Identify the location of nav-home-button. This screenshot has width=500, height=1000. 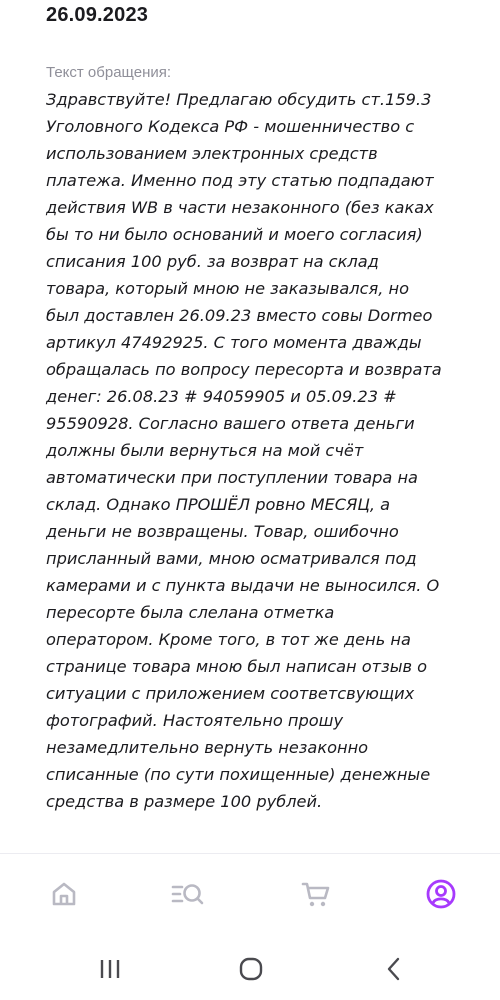
(64, 894).